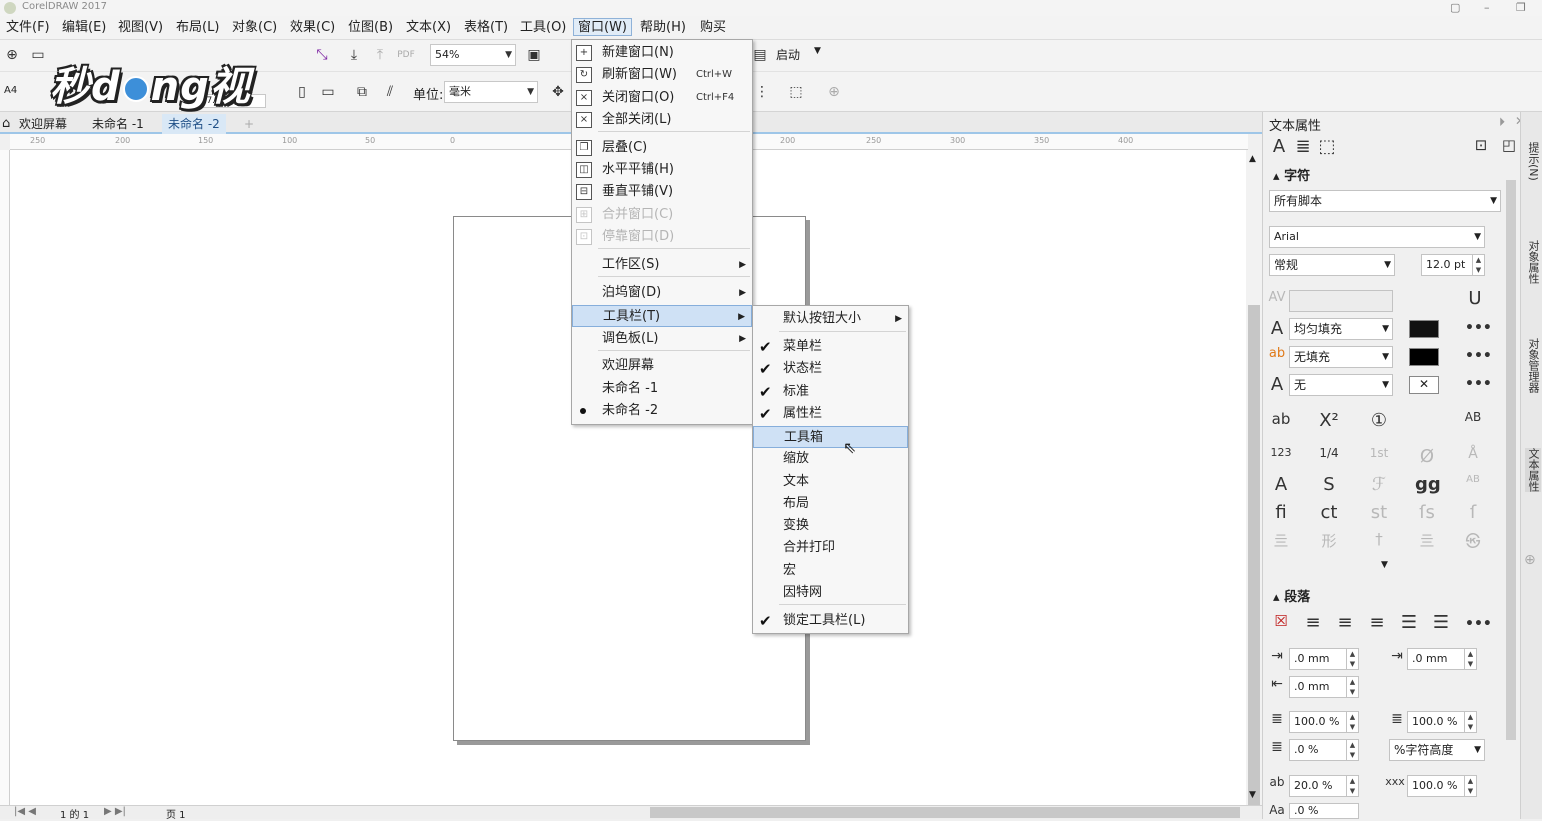  I want to click on text-frame-icon: ⊡, so click(1481, 145).